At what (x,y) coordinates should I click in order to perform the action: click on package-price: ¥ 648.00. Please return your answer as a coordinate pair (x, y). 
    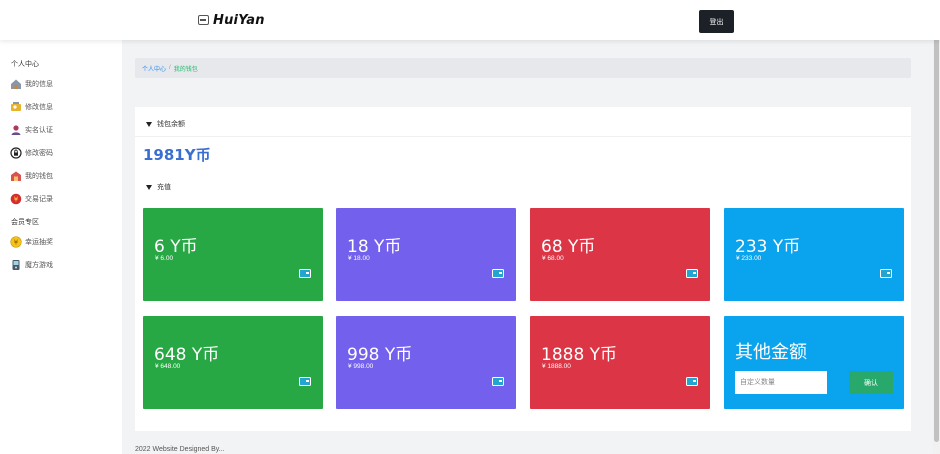
    Looking at the image, I should click on (168, 366).